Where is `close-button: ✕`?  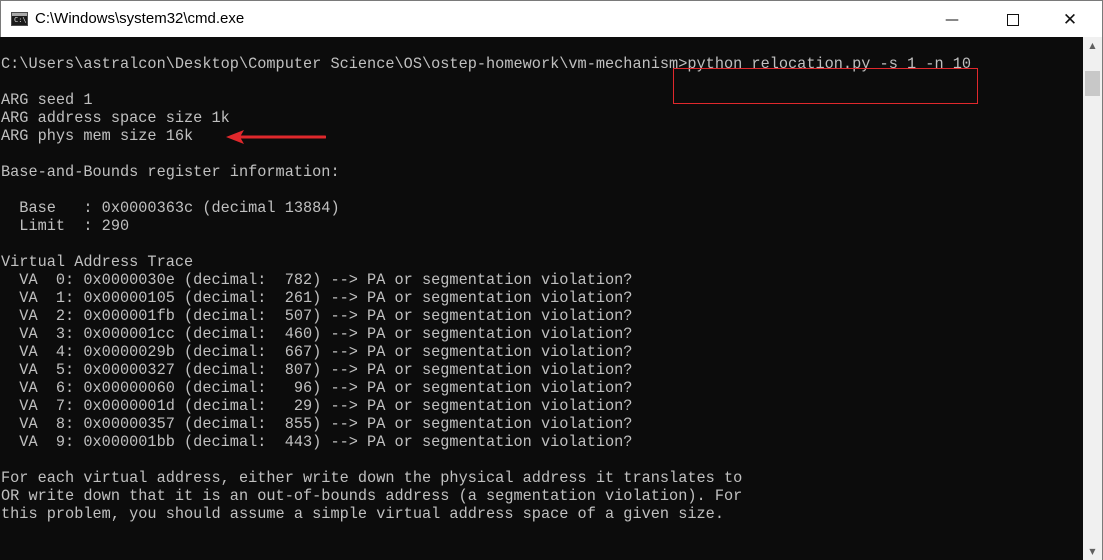 close-button: ✕ is located at coordinates (1070, 19).